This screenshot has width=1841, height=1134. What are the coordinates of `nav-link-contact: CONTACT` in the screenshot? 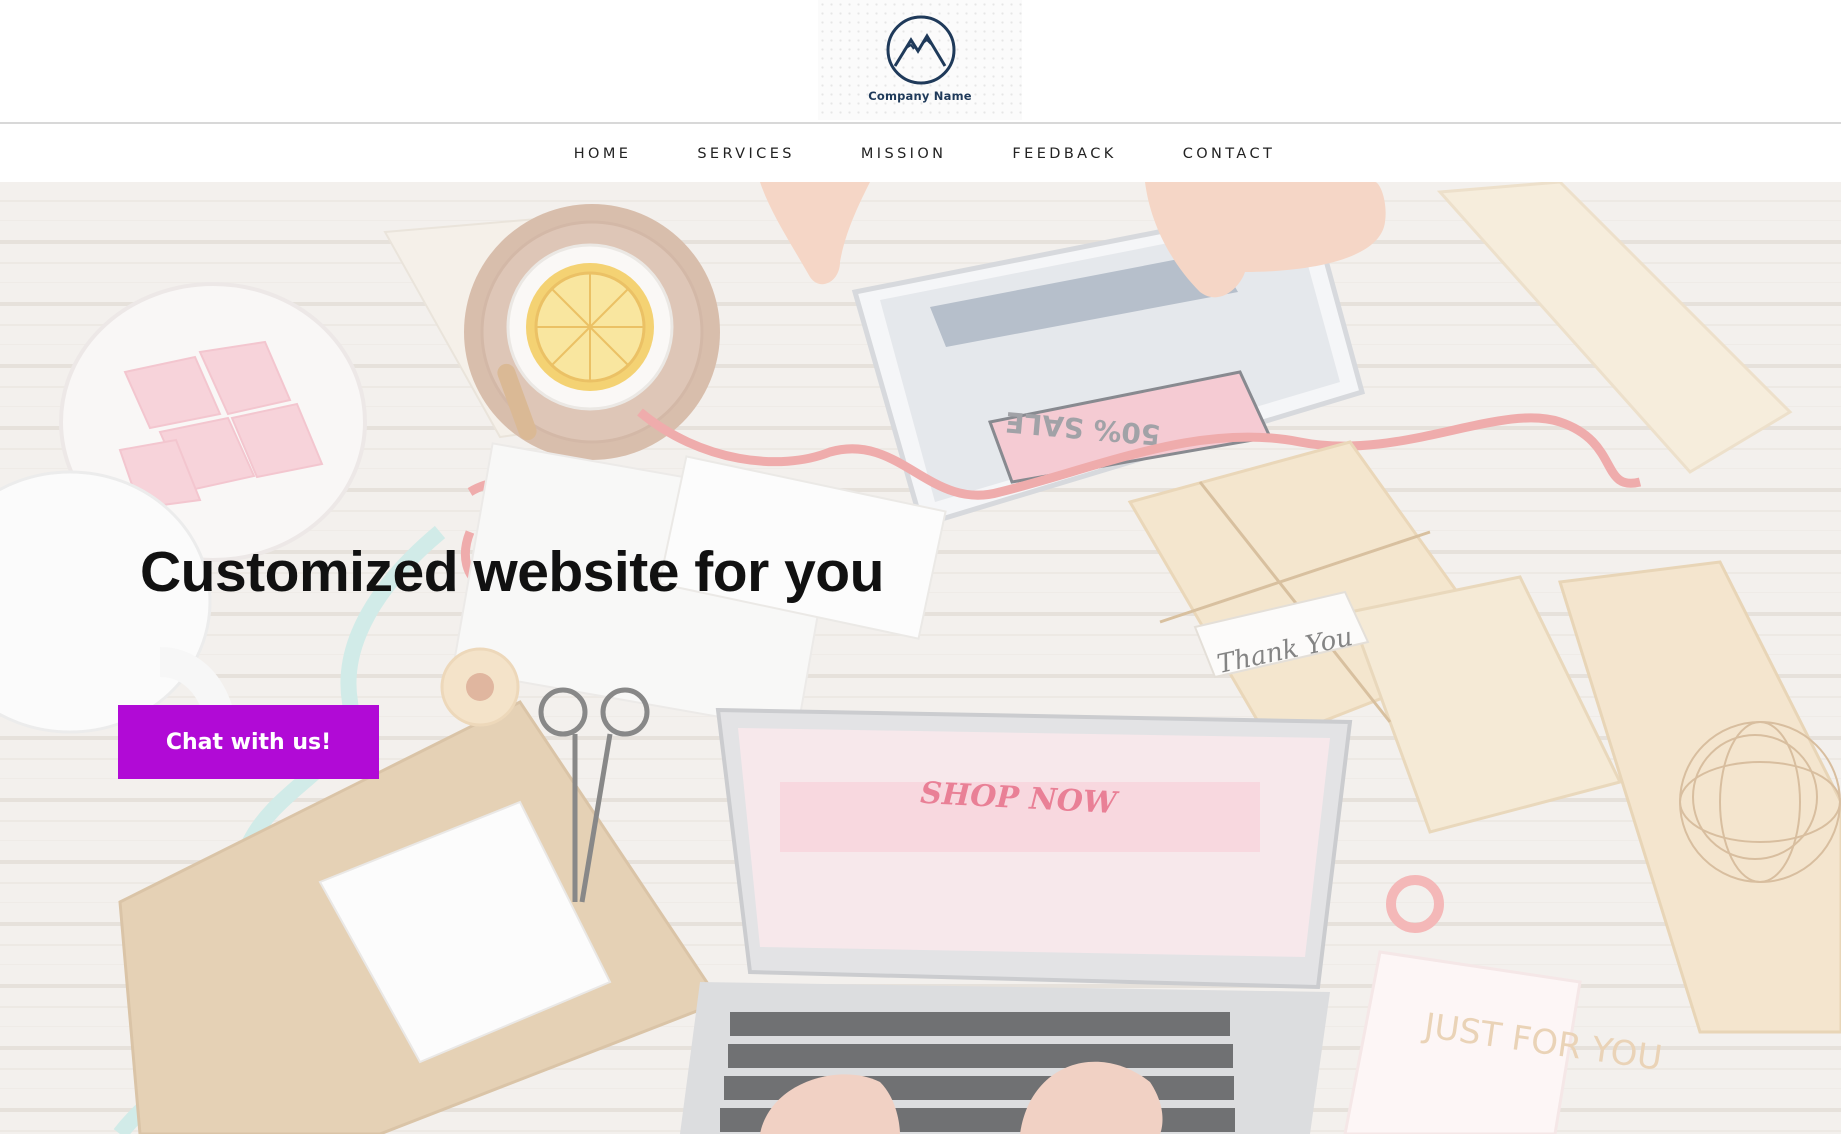 It's located at (1229, 154).